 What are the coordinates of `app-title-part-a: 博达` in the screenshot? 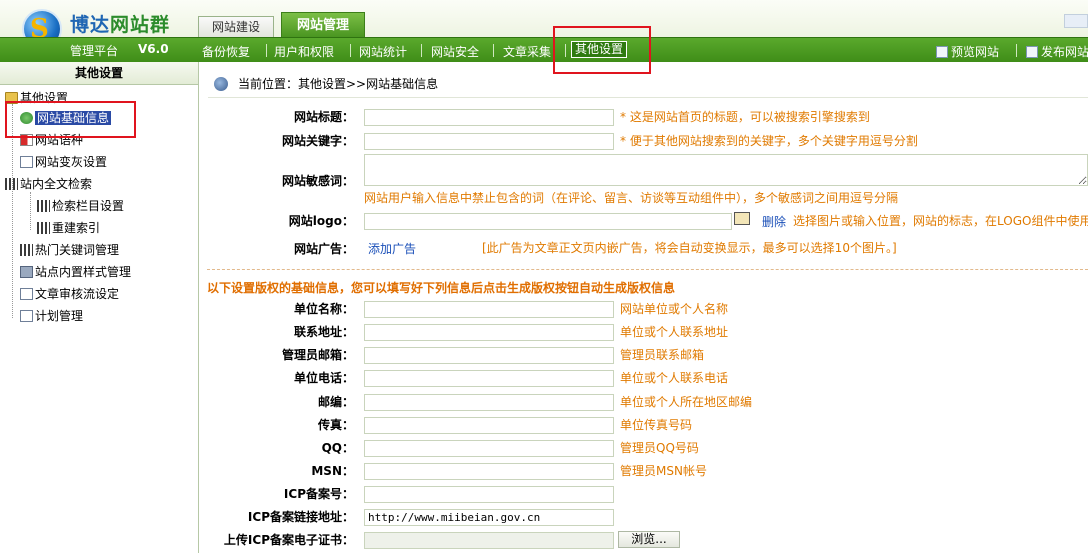 It's located at (90, 25).